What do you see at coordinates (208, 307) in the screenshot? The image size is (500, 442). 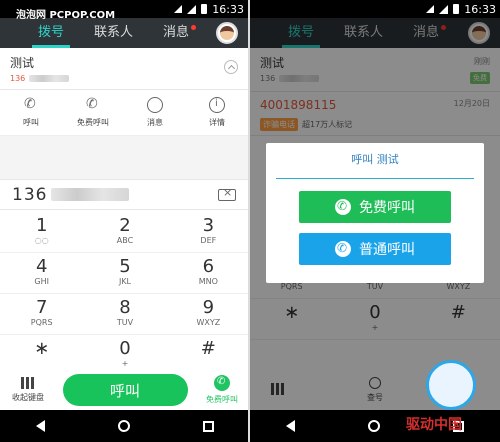 I see `key-digit: 9` at bounding box center [208, 307].